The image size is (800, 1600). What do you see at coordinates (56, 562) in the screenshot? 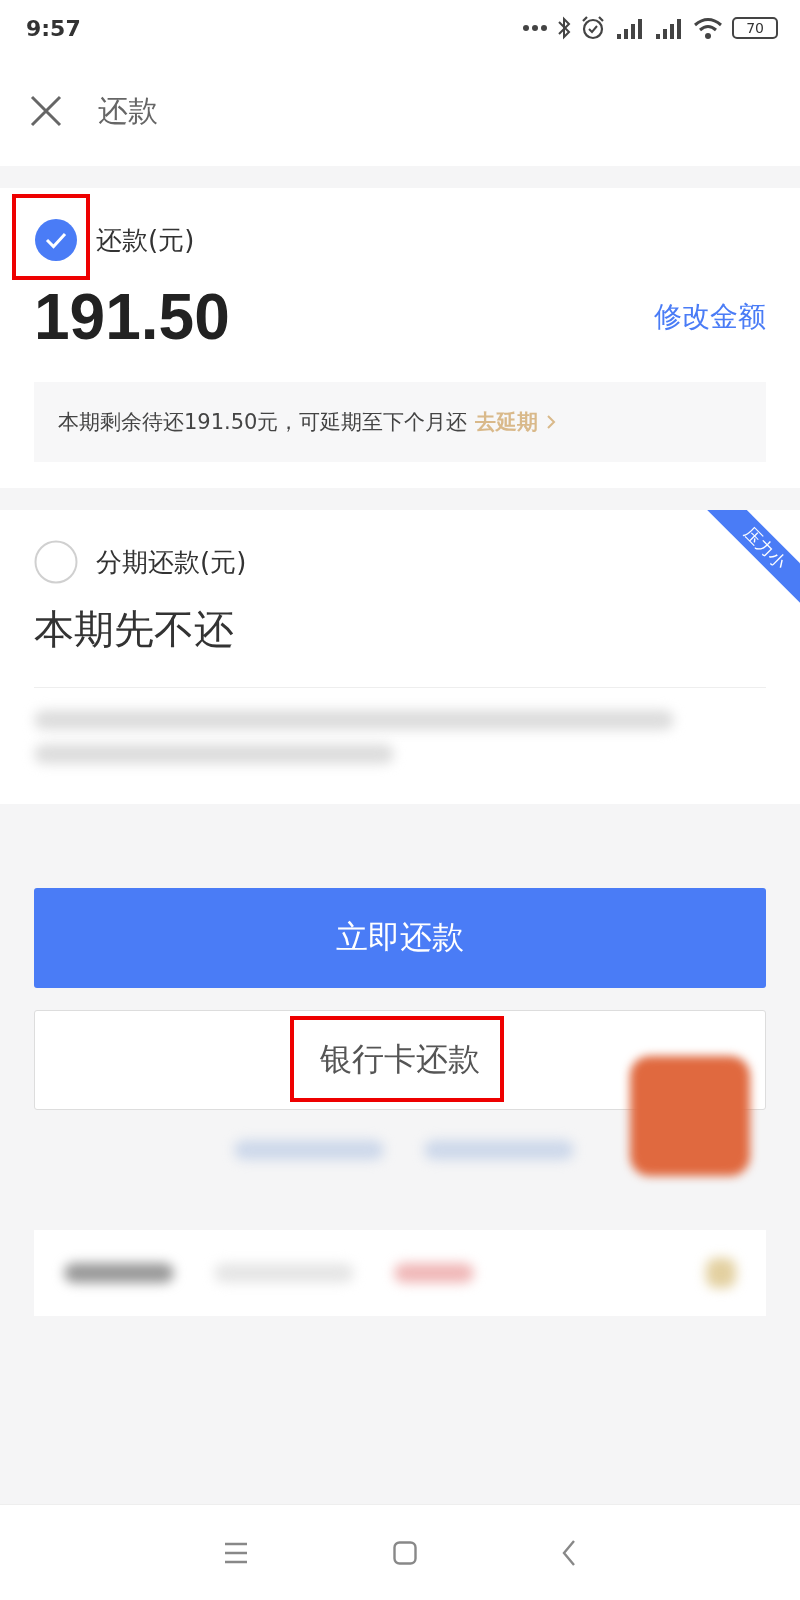
I see `radio-button` at bounding box center [56, 562].